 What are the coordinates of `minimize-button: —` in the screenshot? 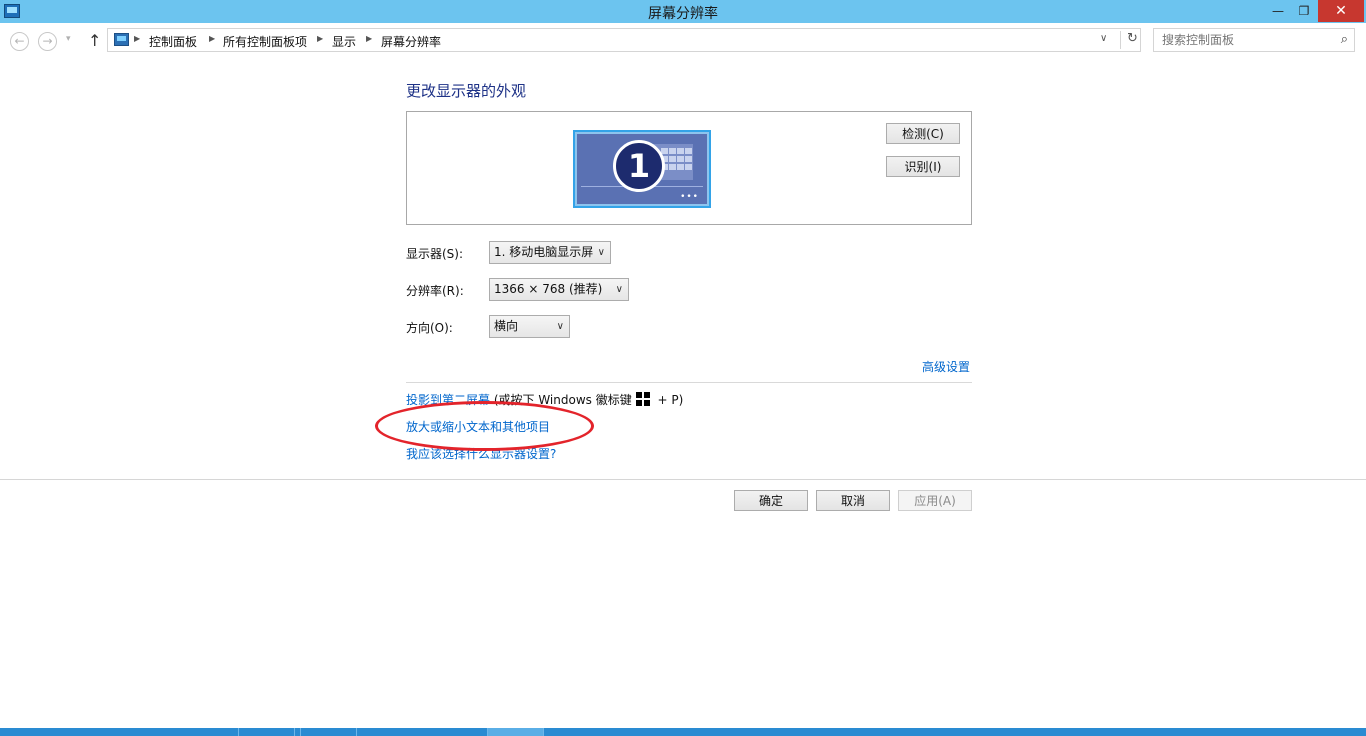 It's located at (1278, 11).